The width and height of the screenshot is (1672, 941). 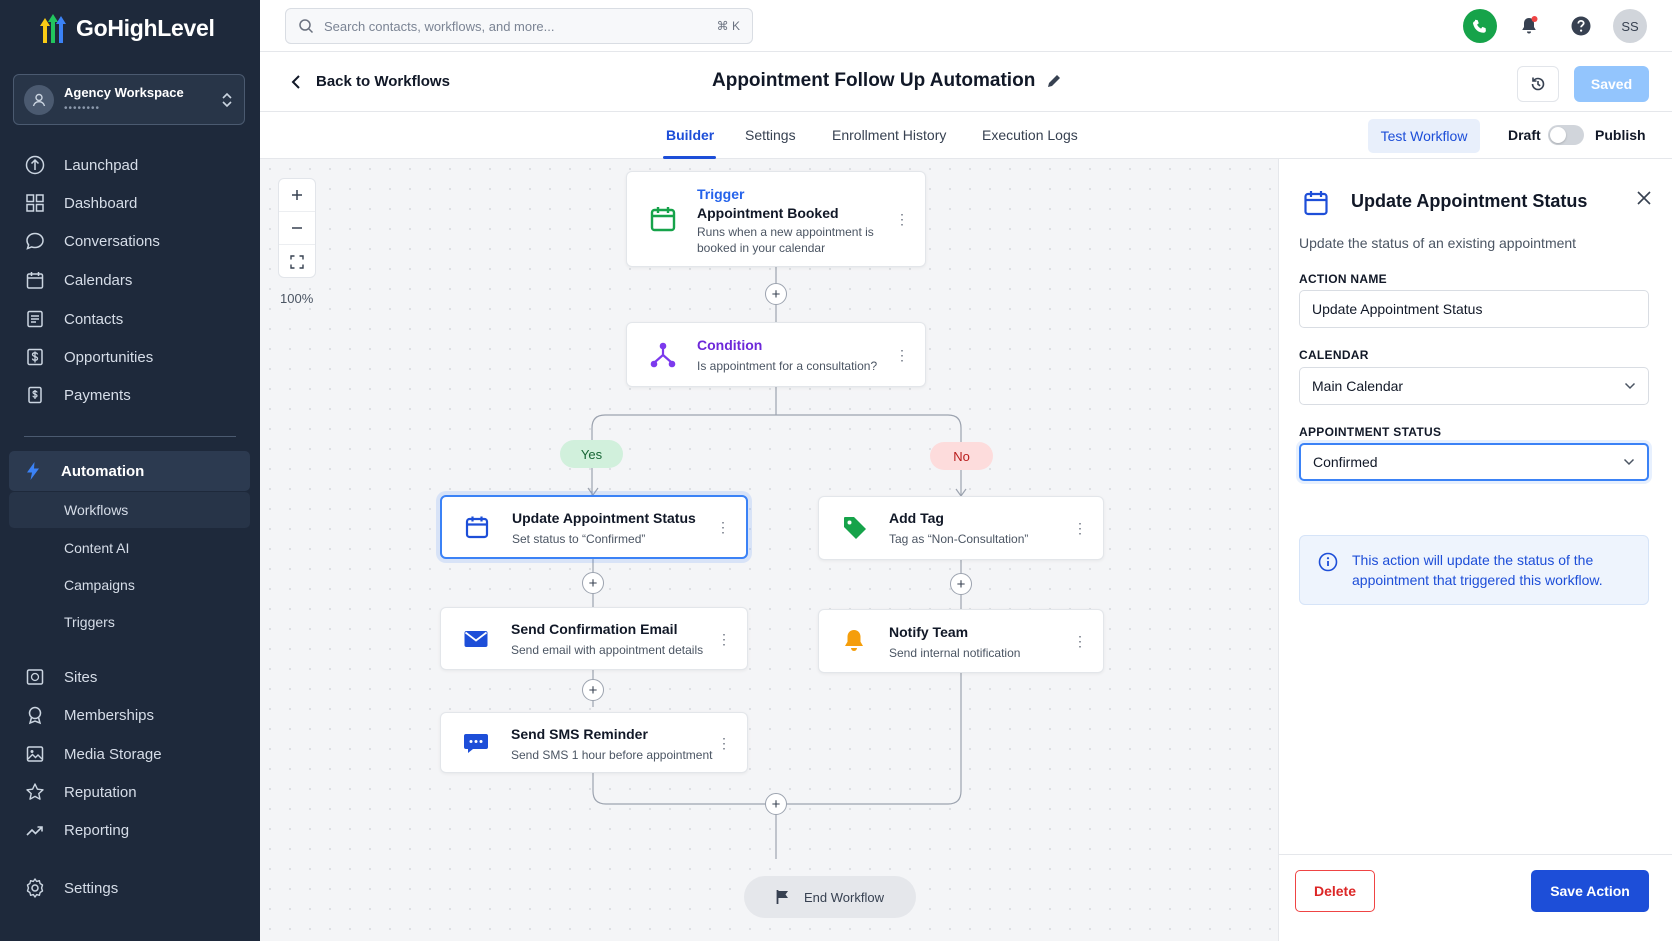 I want to click on user-avatar: SS, so click(x=1630, y=26).